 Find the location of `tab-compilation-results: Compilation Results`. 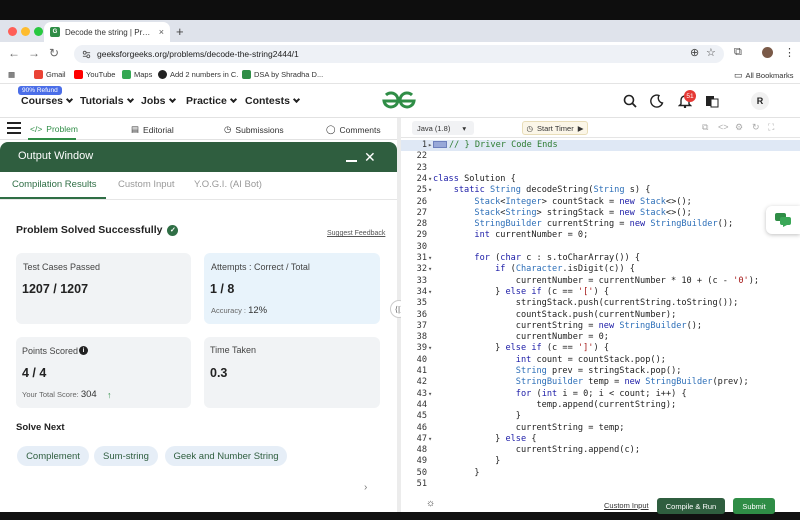

tab-compilation-results: Compilation Results is located at coordinates (54, 184).